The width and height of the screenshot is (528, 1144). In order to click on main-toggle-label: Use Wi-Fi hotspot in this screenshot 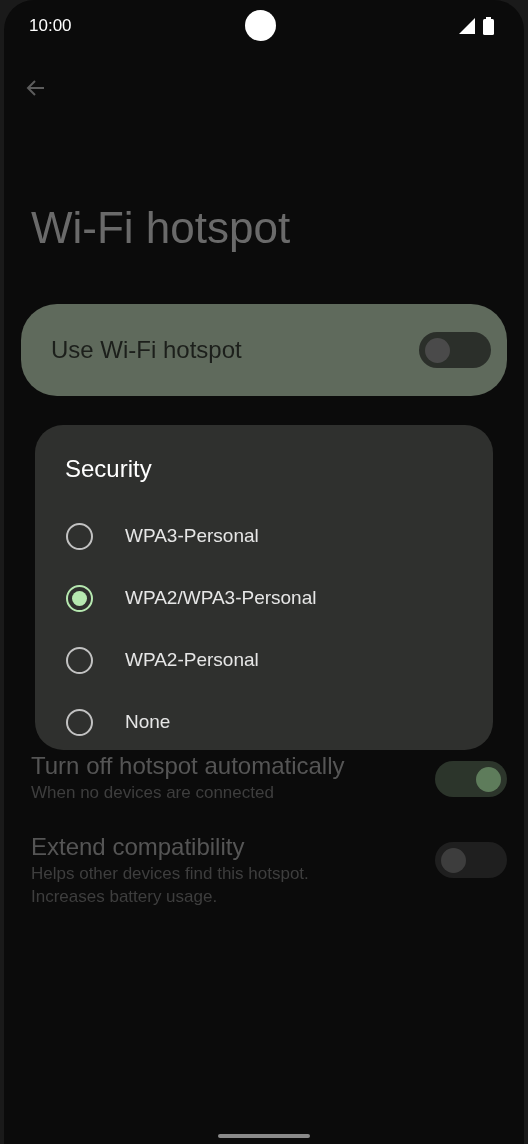, I will do `click(146, 350)`.